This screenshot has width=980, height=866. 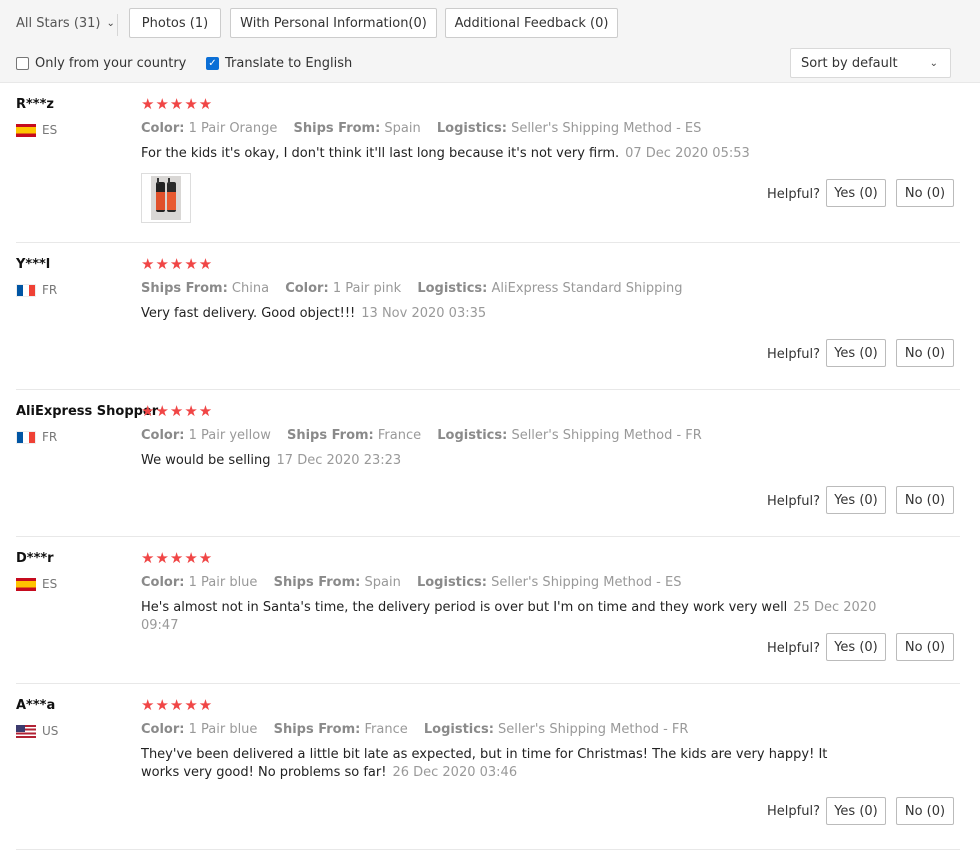 What do you see at coordinates (36, 705) in the screenshot?
I see `reviewer-name: A***a` at bounding box center [36, 705].